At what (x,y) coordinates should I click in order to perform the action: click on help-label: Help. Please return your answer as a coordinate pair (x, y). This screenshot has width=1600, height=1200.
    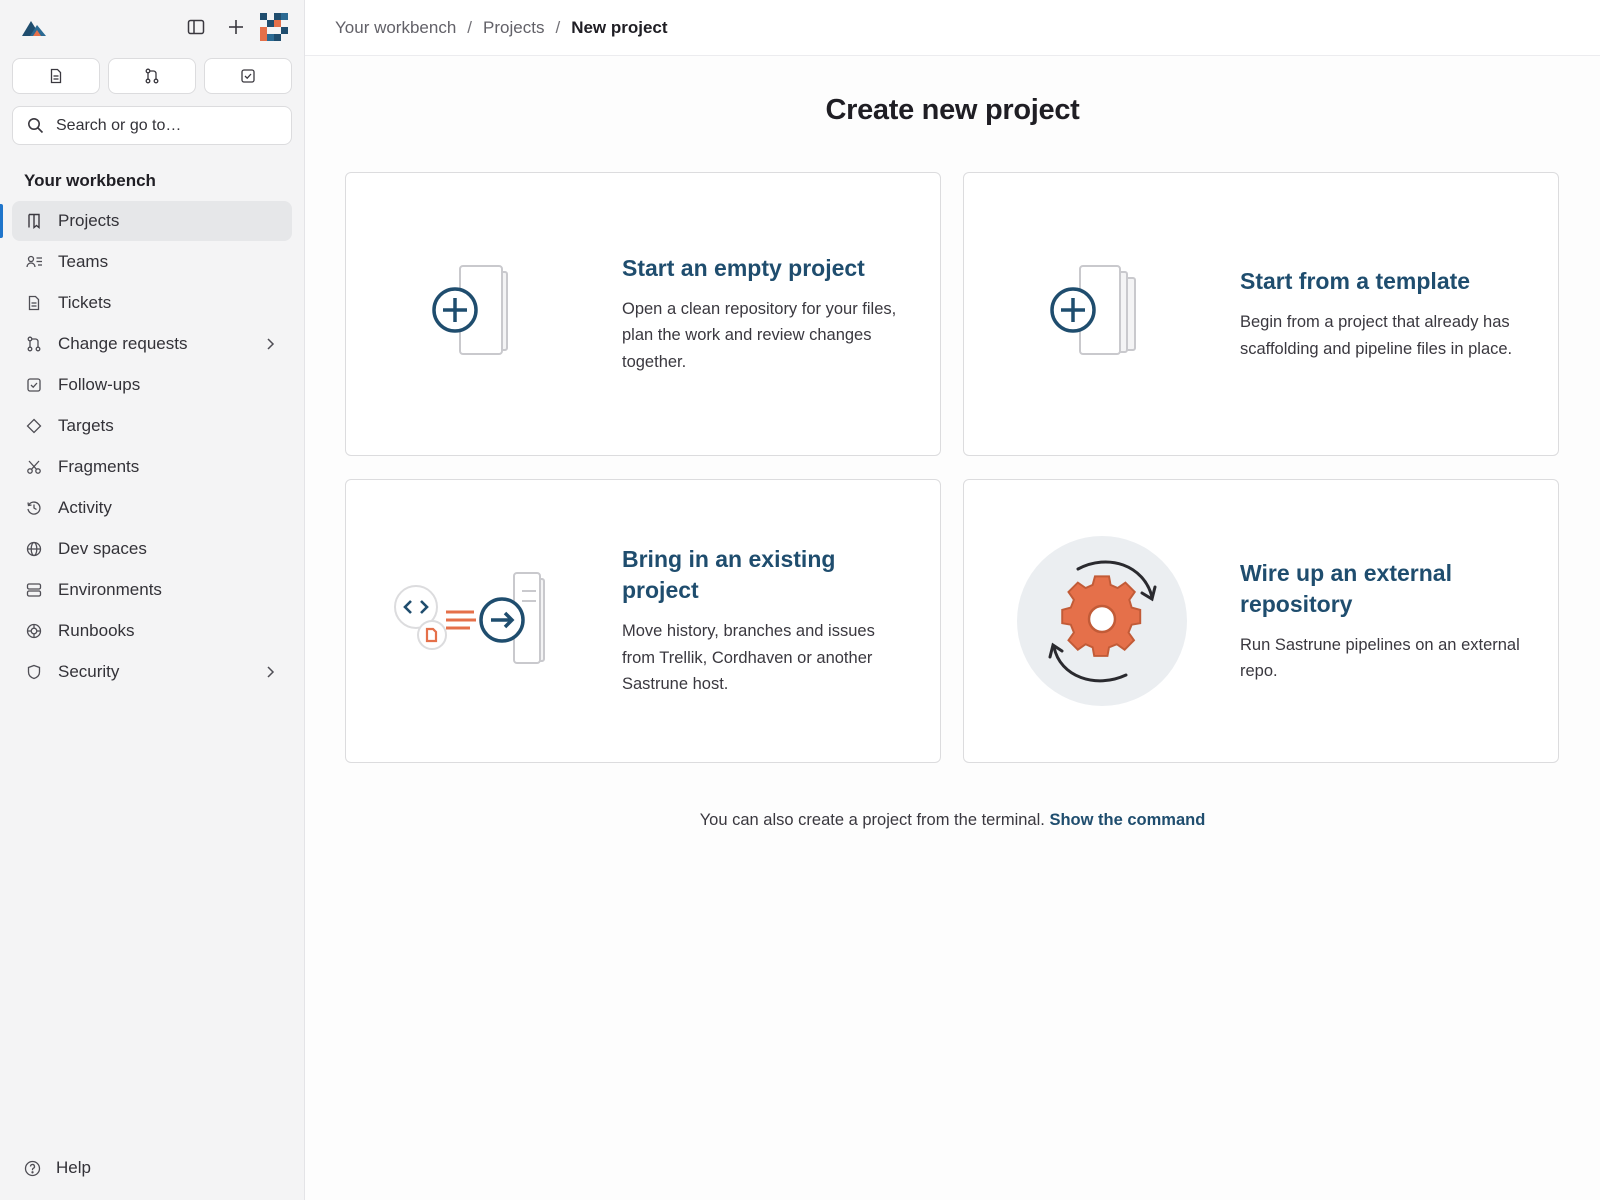
    Looking at the image, I should click on (73, 1167).